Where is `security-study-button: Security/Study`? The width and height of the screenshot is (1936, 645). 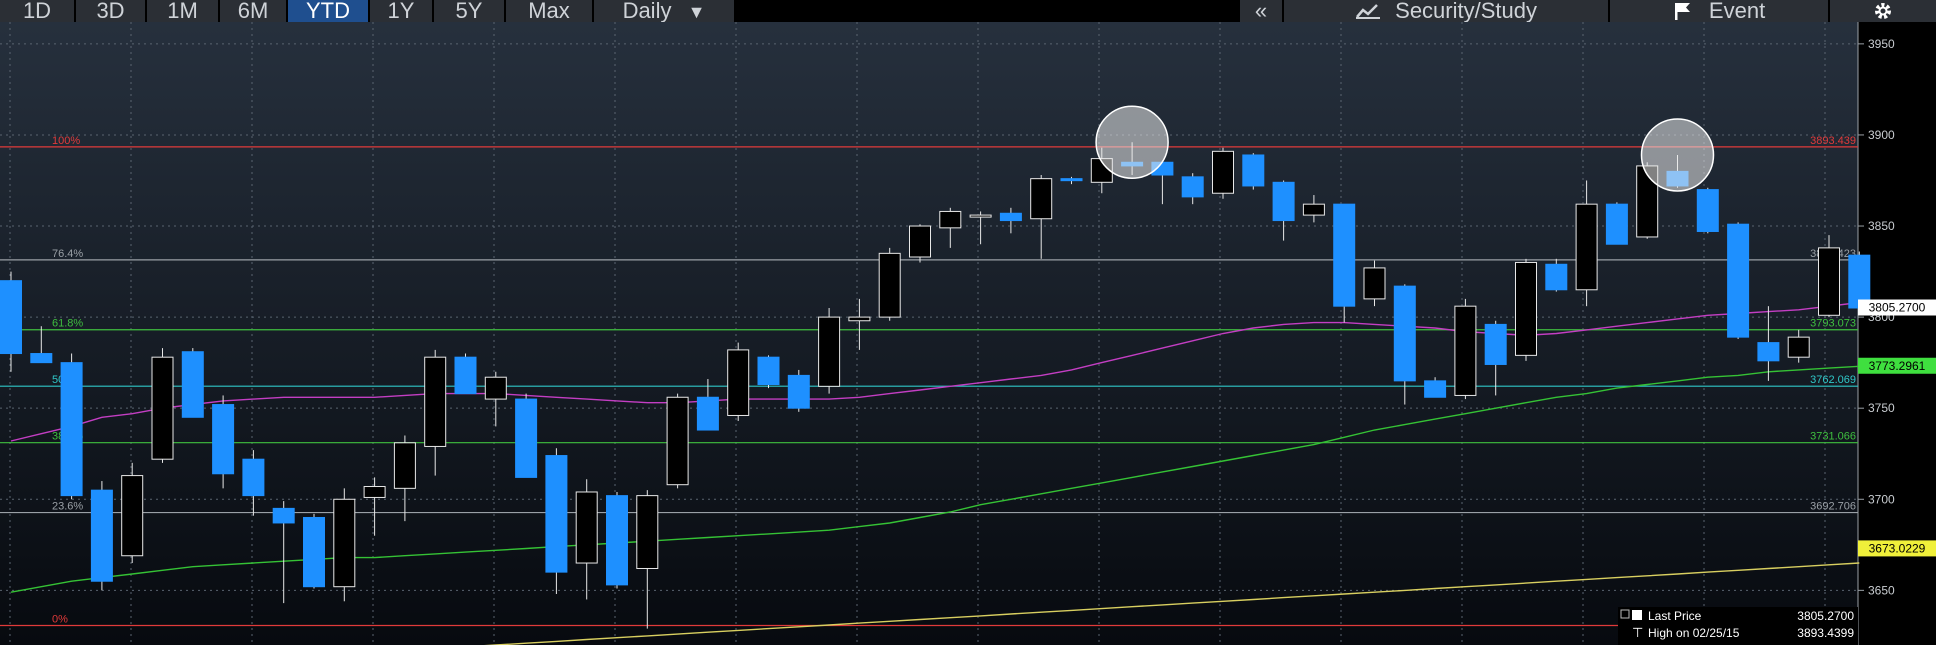 security-study-button: Security/Study is located at coordinates (1447, 11).